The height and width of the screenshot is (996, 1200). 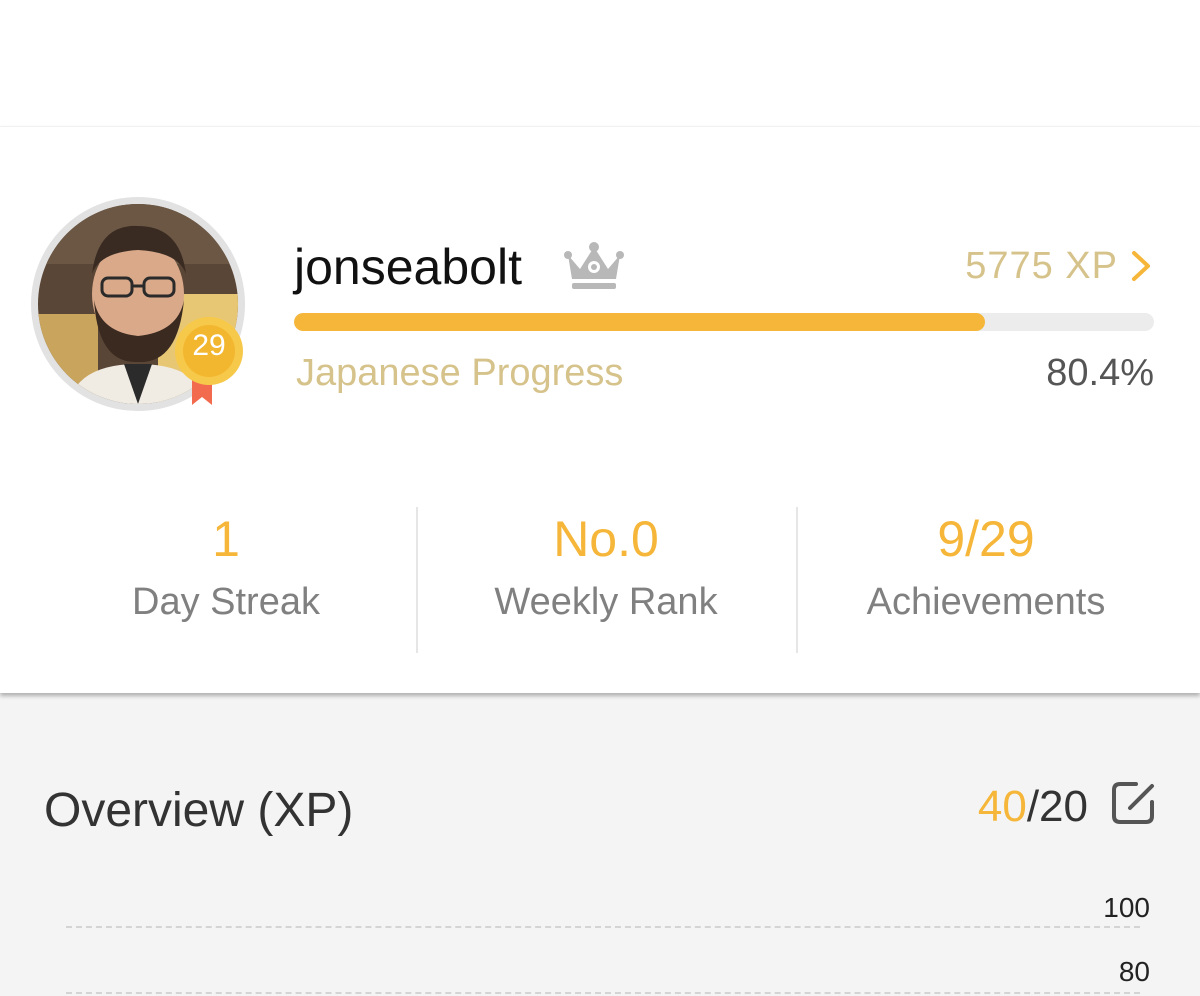 I want to click on level-badge: 29, so click(x=212, y=362).